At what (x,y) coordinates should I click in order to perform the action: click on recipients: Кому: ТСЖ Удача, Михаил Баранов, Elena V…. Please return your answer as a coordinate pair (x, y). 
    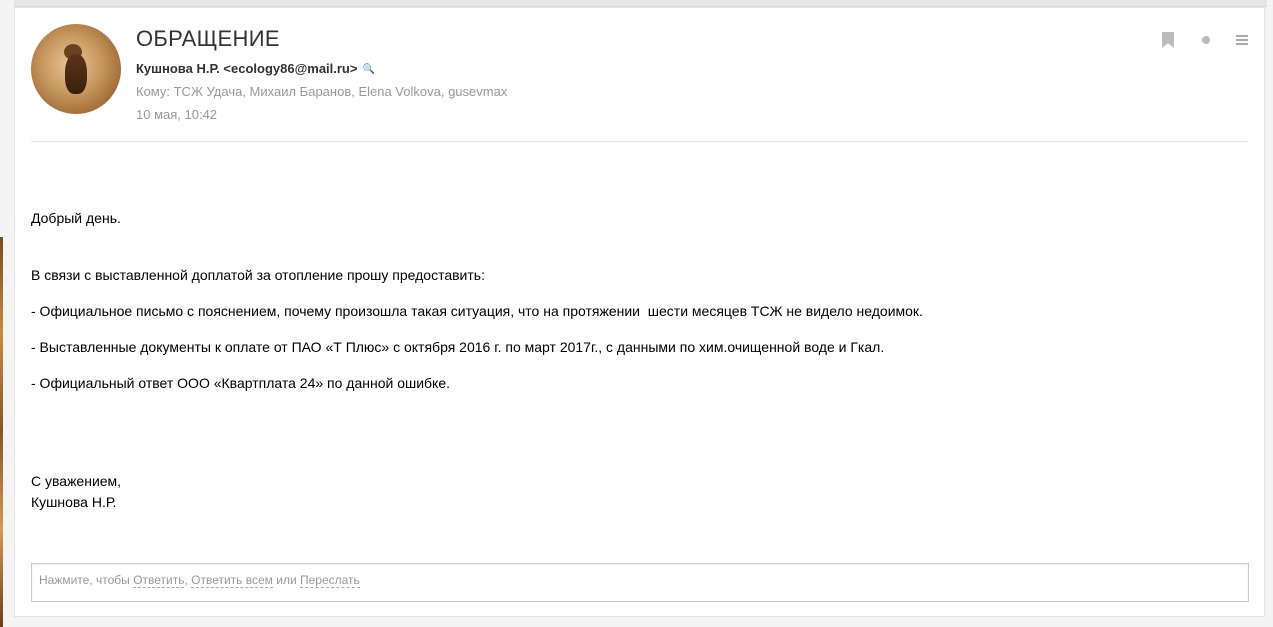
    Looking at the image, I should click on (322, 91).